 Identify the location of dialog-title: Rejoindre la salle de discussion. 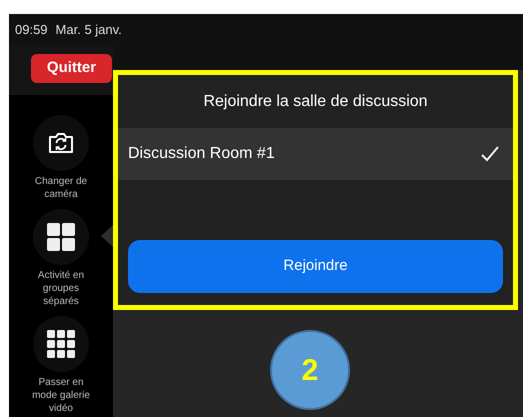
(315, 102).